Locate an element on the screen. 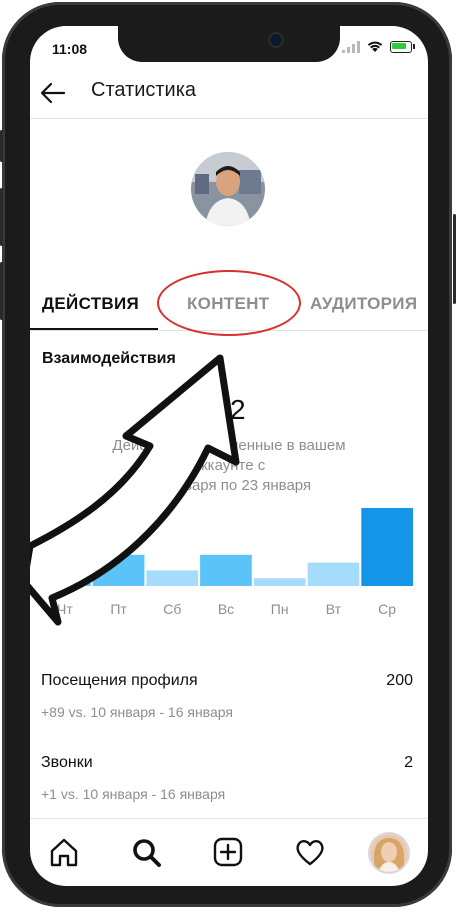 The width and height of the screenshot is (458, 912). description-line: аккаунте с is located at coordinates (229, 465).